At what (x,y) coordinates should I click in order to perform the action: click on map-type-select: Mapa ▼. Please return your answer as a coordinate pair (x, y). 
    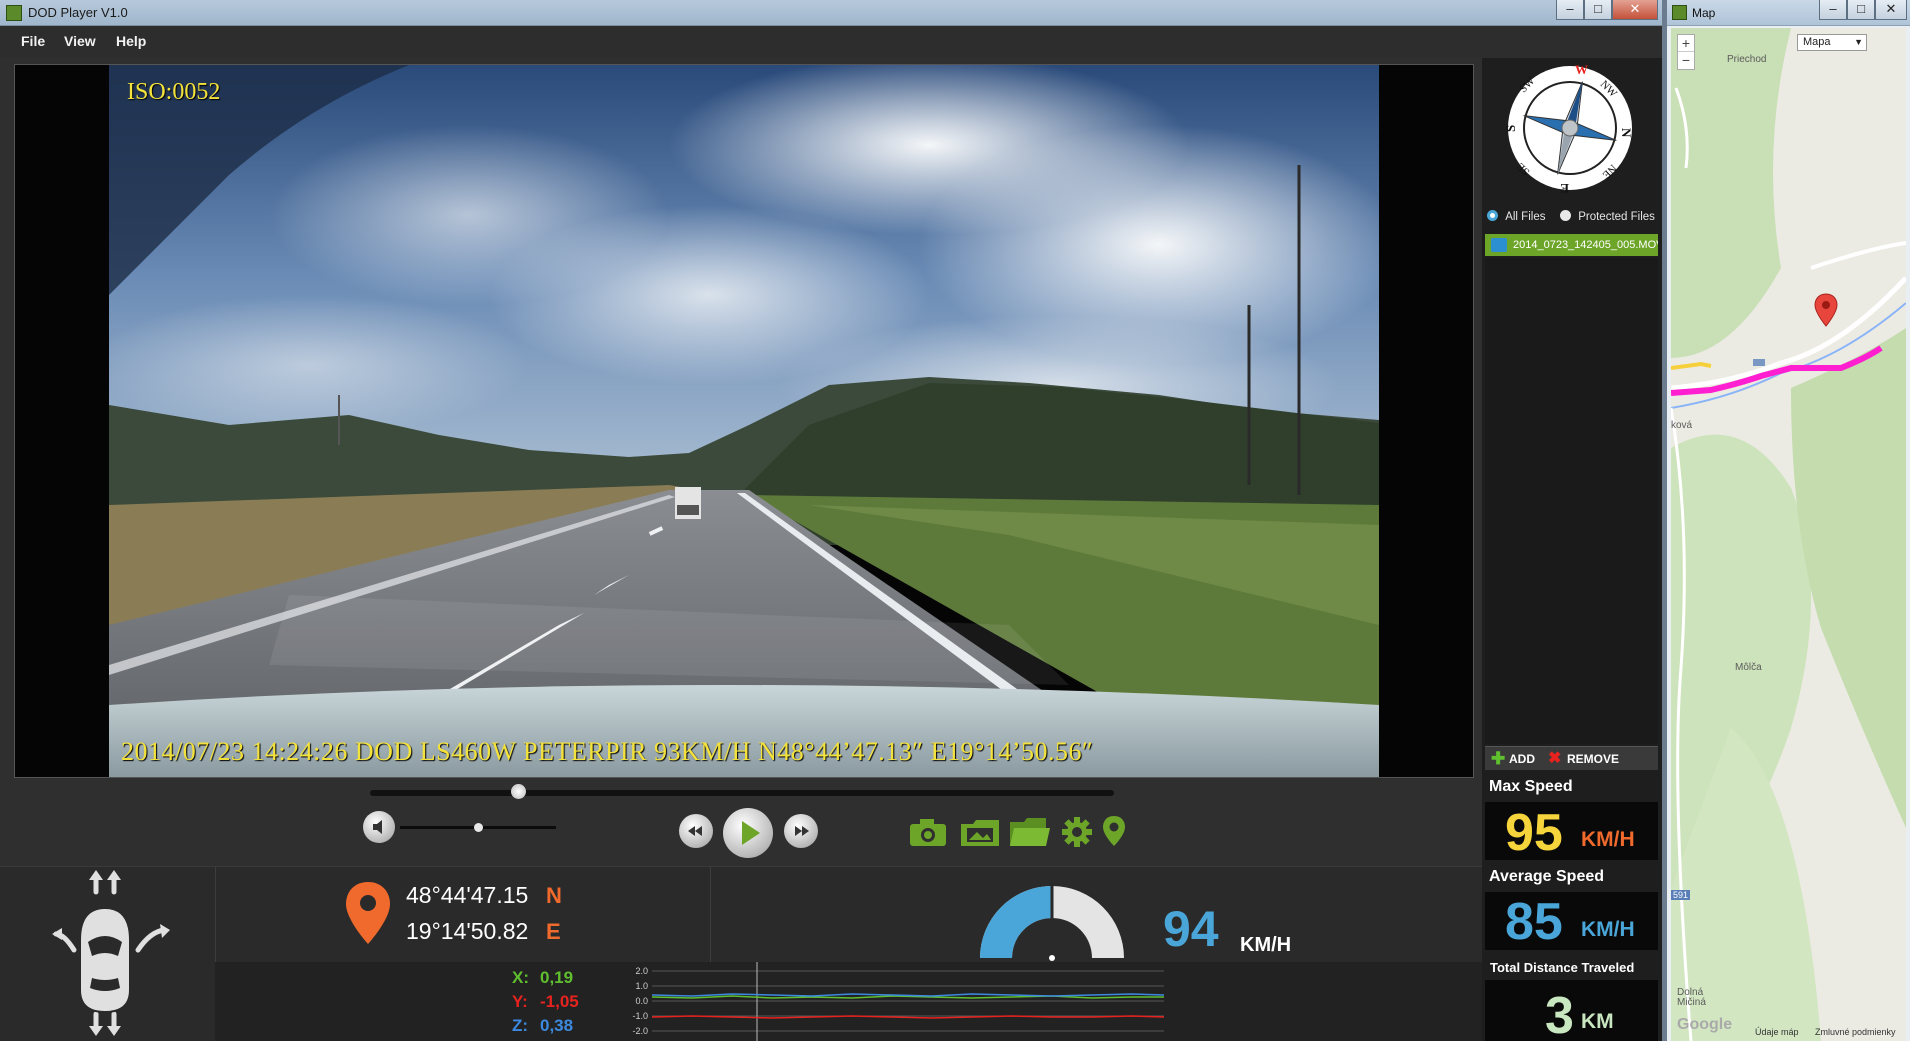
    Looking at the image, I should click on (1832, 42).